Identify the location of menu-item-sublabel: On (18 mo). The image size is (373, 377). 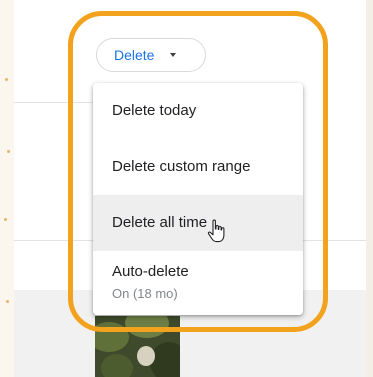
(145, 293).